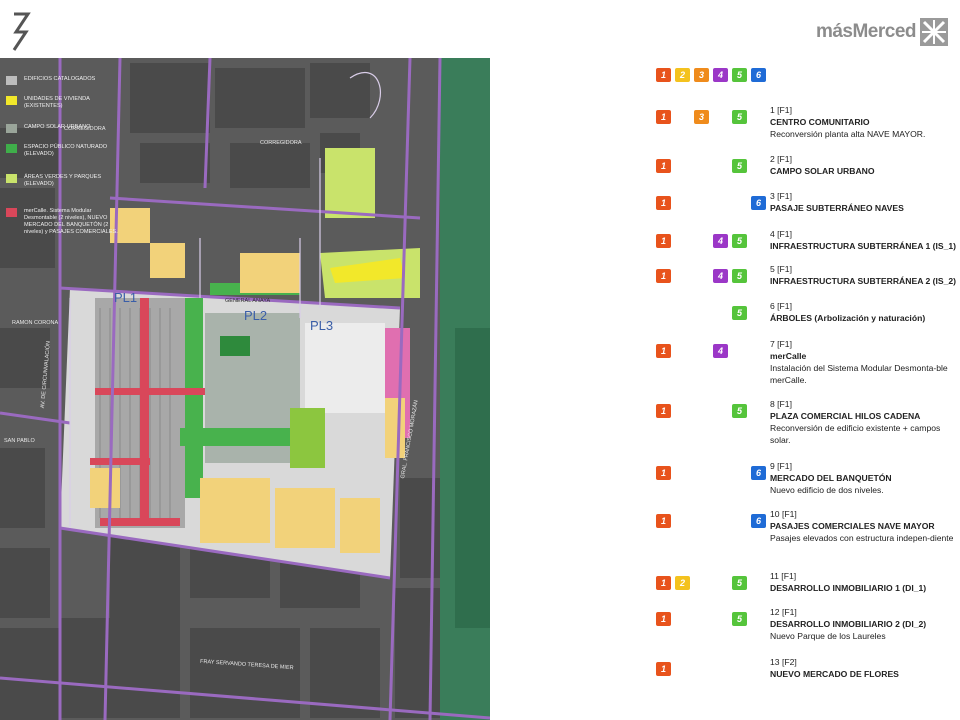  I want to click on entry-title: PASAJES COMERCIALES NAVE MAYOR, so click(852, 526).